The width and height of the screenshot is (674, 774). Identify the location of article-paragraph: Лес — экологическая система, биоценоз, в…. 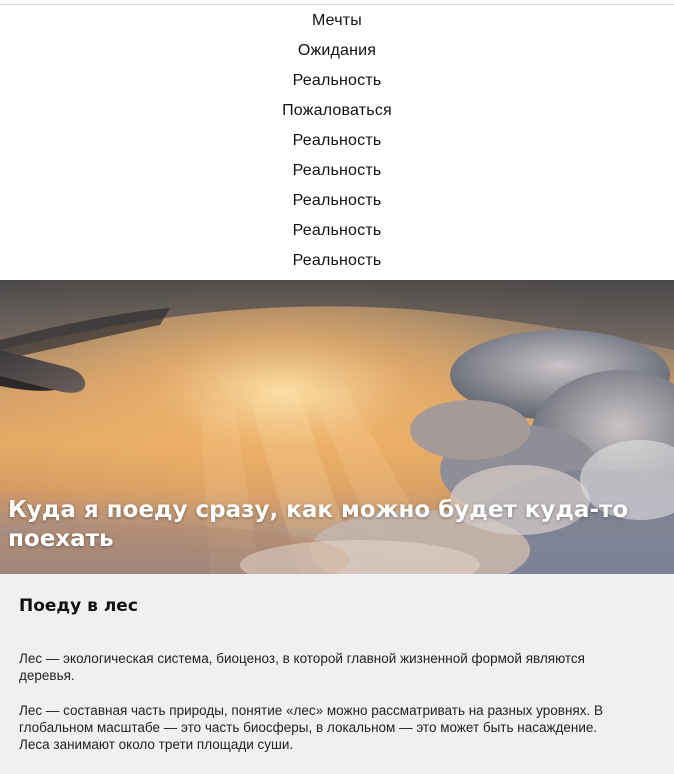
(302, 667).